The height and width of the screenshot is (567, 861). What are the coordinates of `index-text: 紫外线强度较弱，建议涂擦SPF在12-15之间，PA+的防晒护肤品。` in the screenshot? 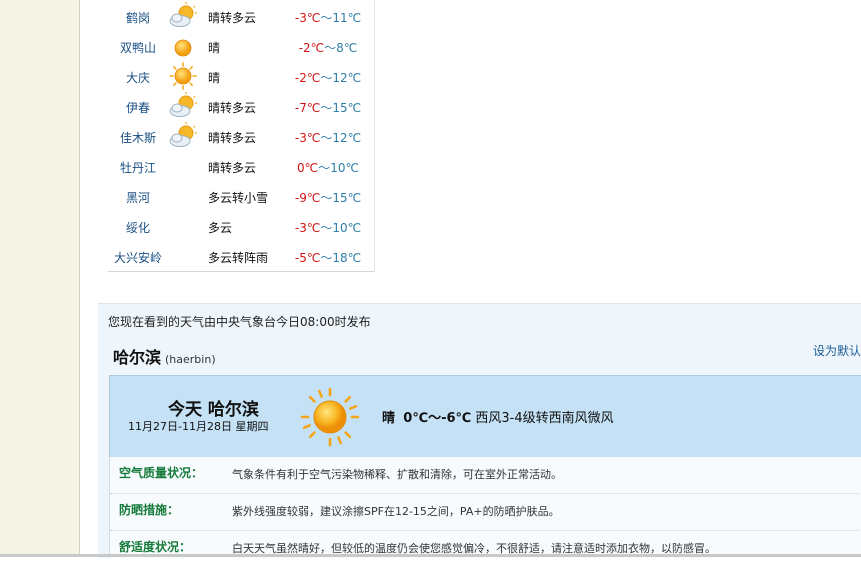 It's located at (396, 511).